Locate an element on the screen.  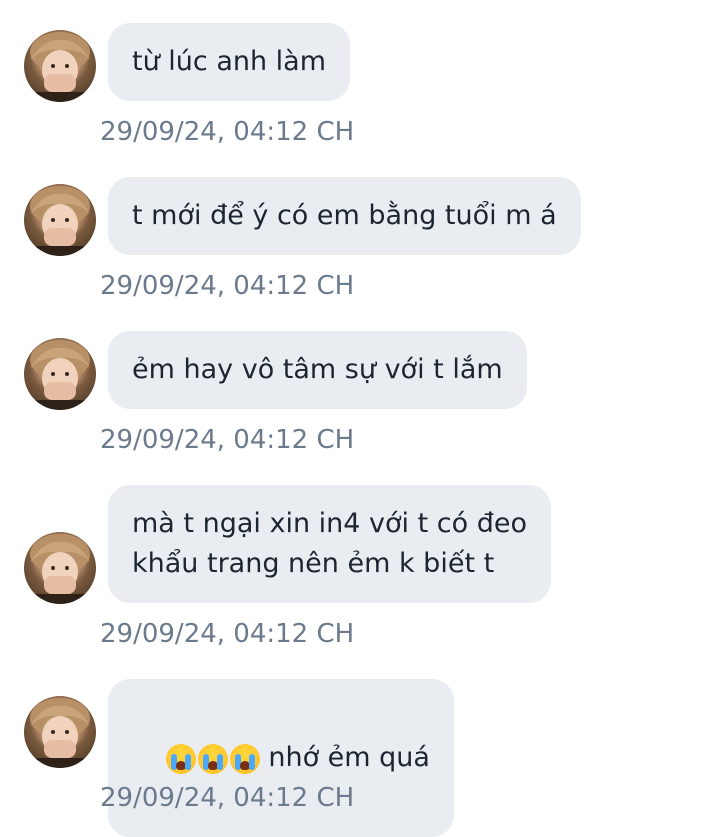
emoji-group is located at coordinates (213, 758).